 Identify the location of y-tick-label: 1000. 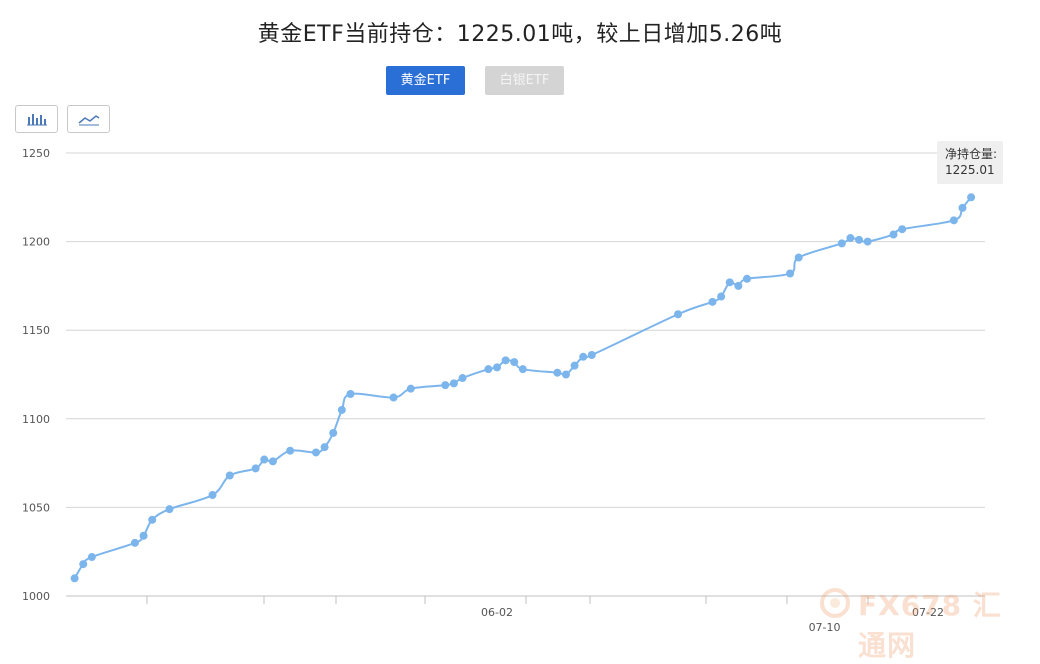
(36, 596).